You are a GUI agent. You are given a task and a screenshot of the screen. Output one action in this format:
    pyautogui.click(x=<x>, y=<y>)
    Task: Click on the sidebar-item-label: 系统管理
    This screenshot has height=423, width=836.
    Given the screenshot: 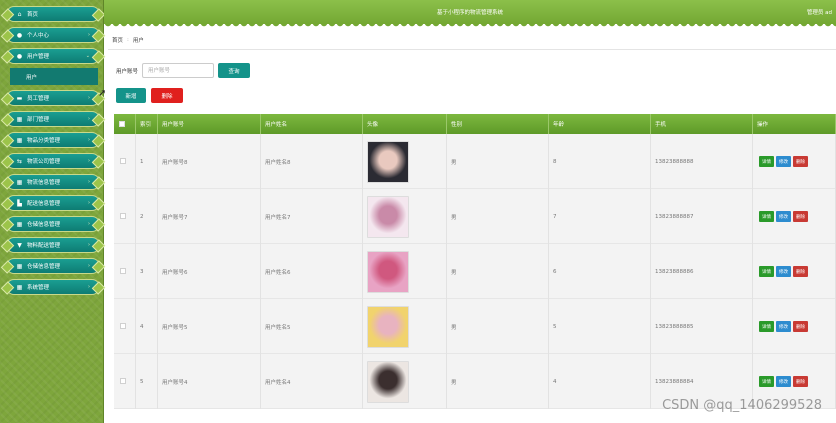 What is the action you would take?
    pyautogui.click(x=38, y=288)
    